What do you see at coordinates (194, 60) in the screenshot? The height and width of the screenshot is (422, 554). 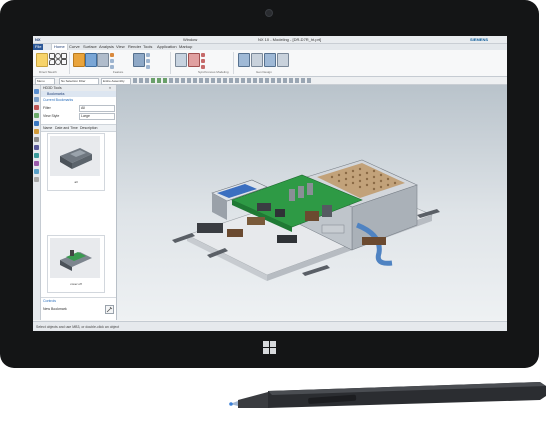 I see `offset-region-button` at bounding box center [194, 60].